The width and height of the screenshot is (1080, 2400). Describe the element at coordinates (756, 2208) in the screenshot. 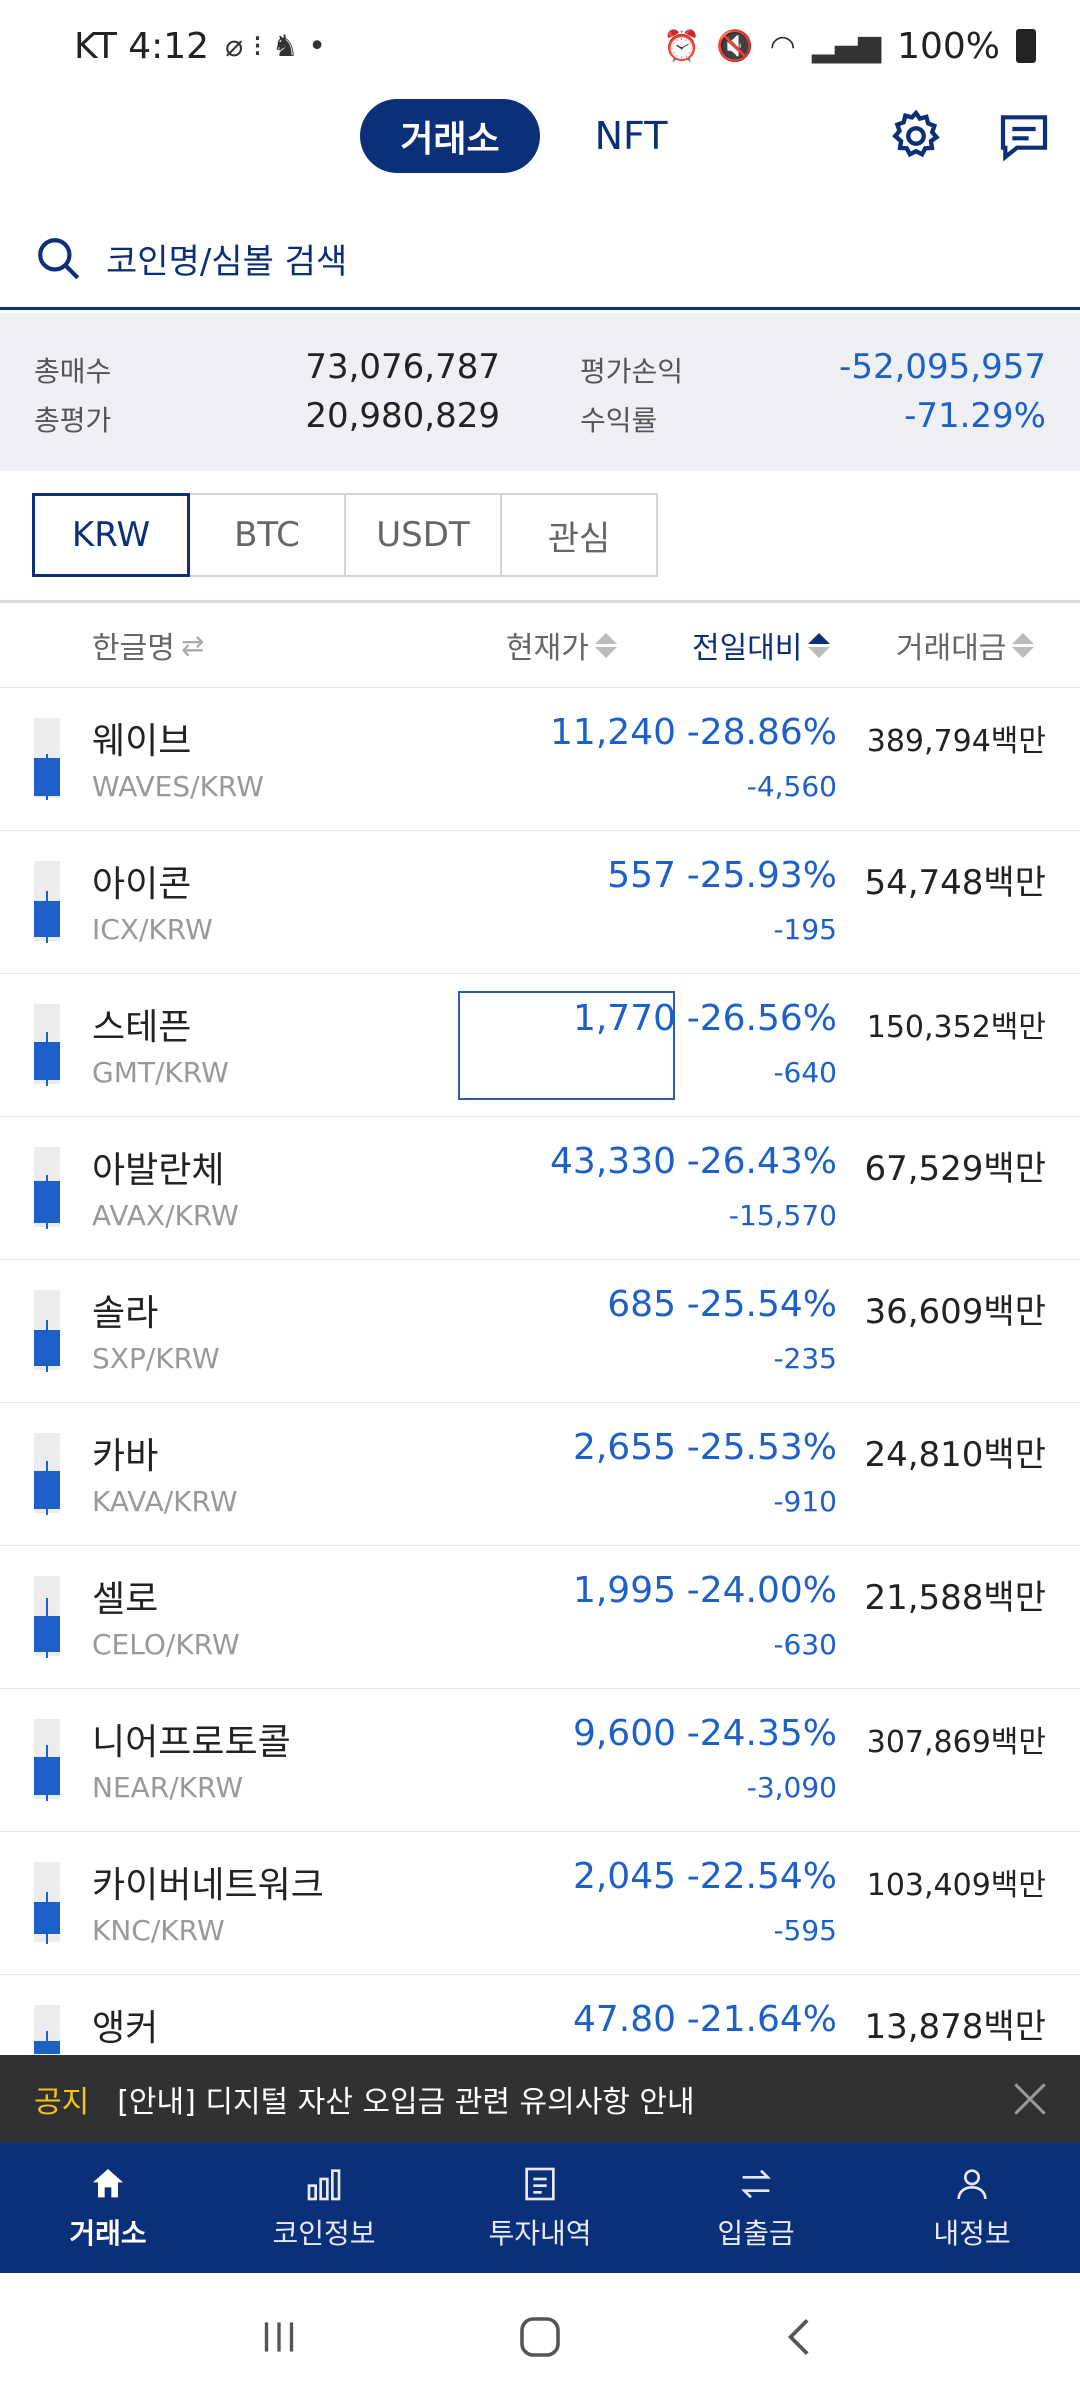

I see `nav-transfer: 입출금` at that location.